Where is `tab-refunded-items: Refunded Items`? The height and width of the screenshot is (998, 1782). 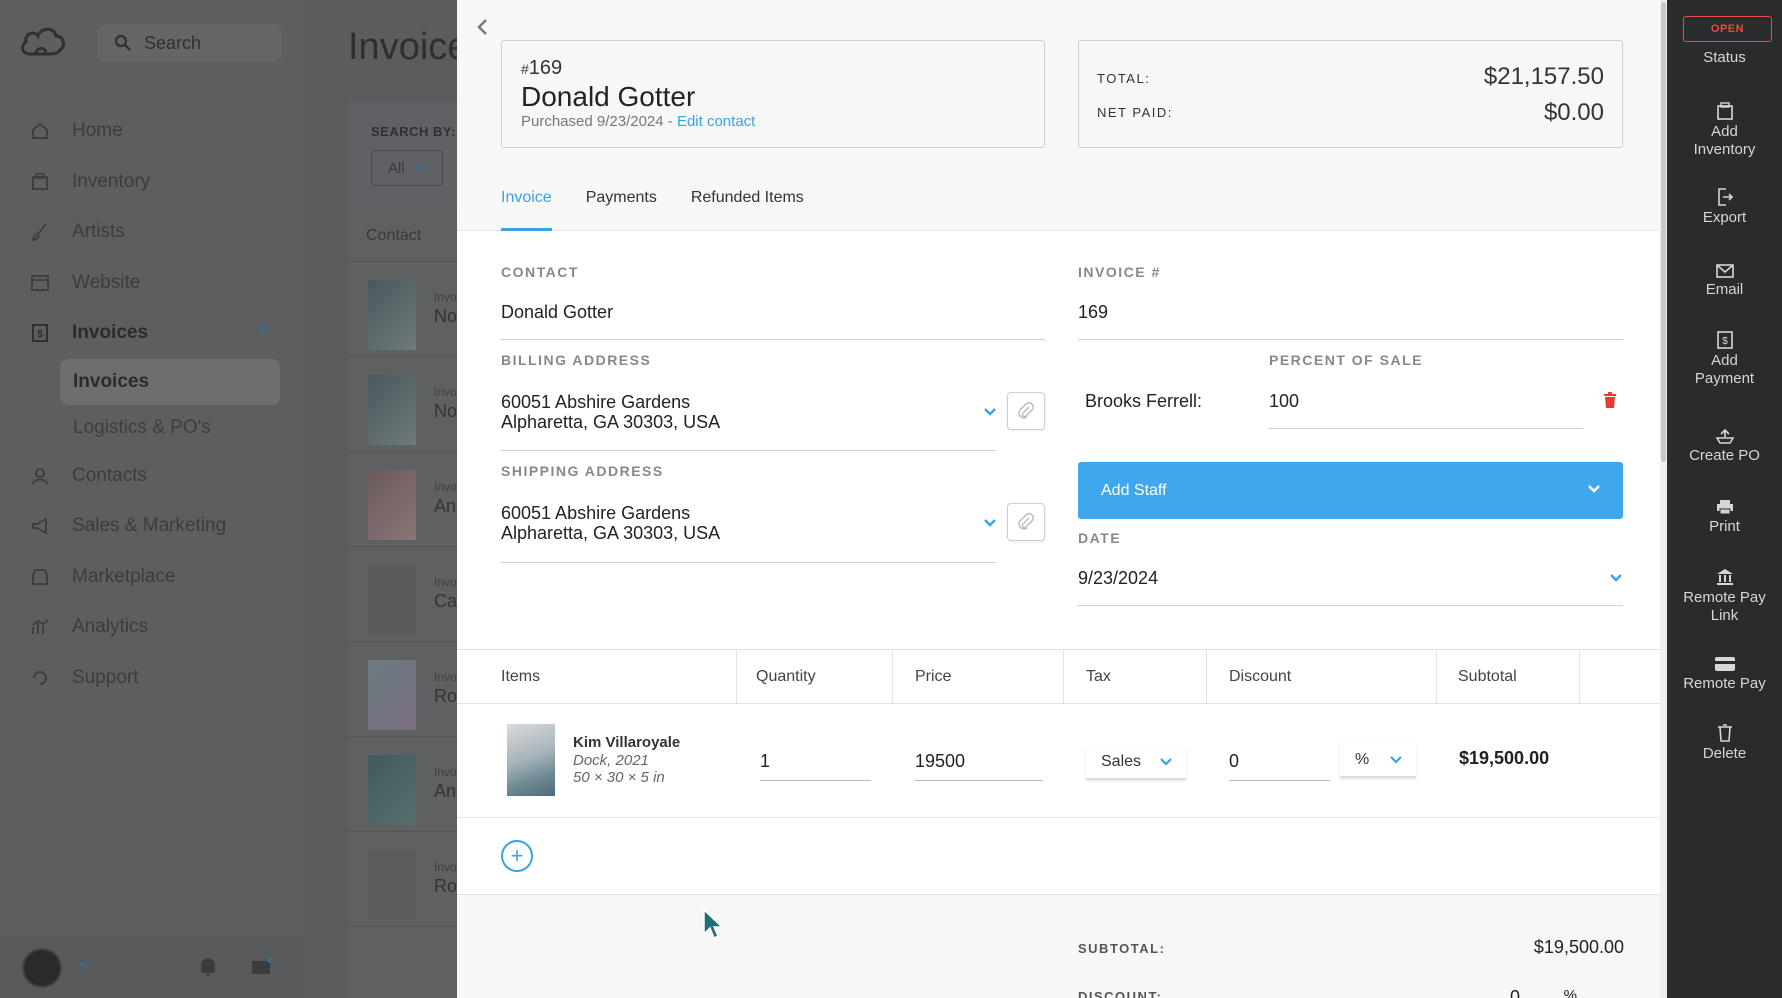
tab-refunded-items: Refunded Items is located at coordinates (747, 208).